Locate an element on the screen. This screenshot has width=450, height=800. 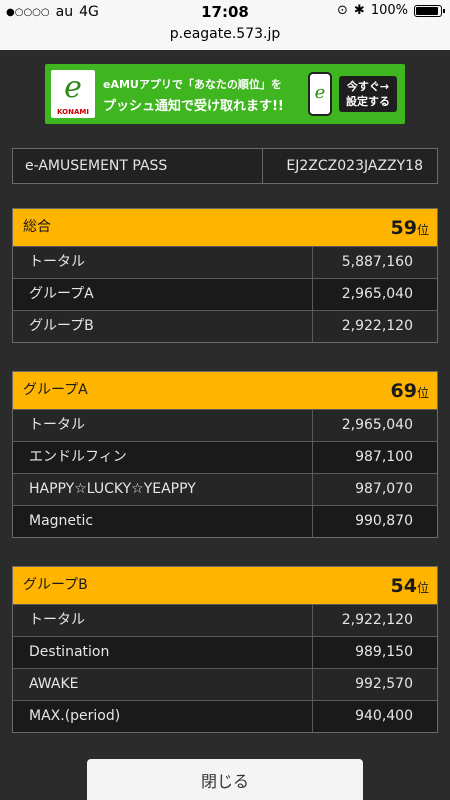
e-logo-icon: e is located at coordinates (73, 87).